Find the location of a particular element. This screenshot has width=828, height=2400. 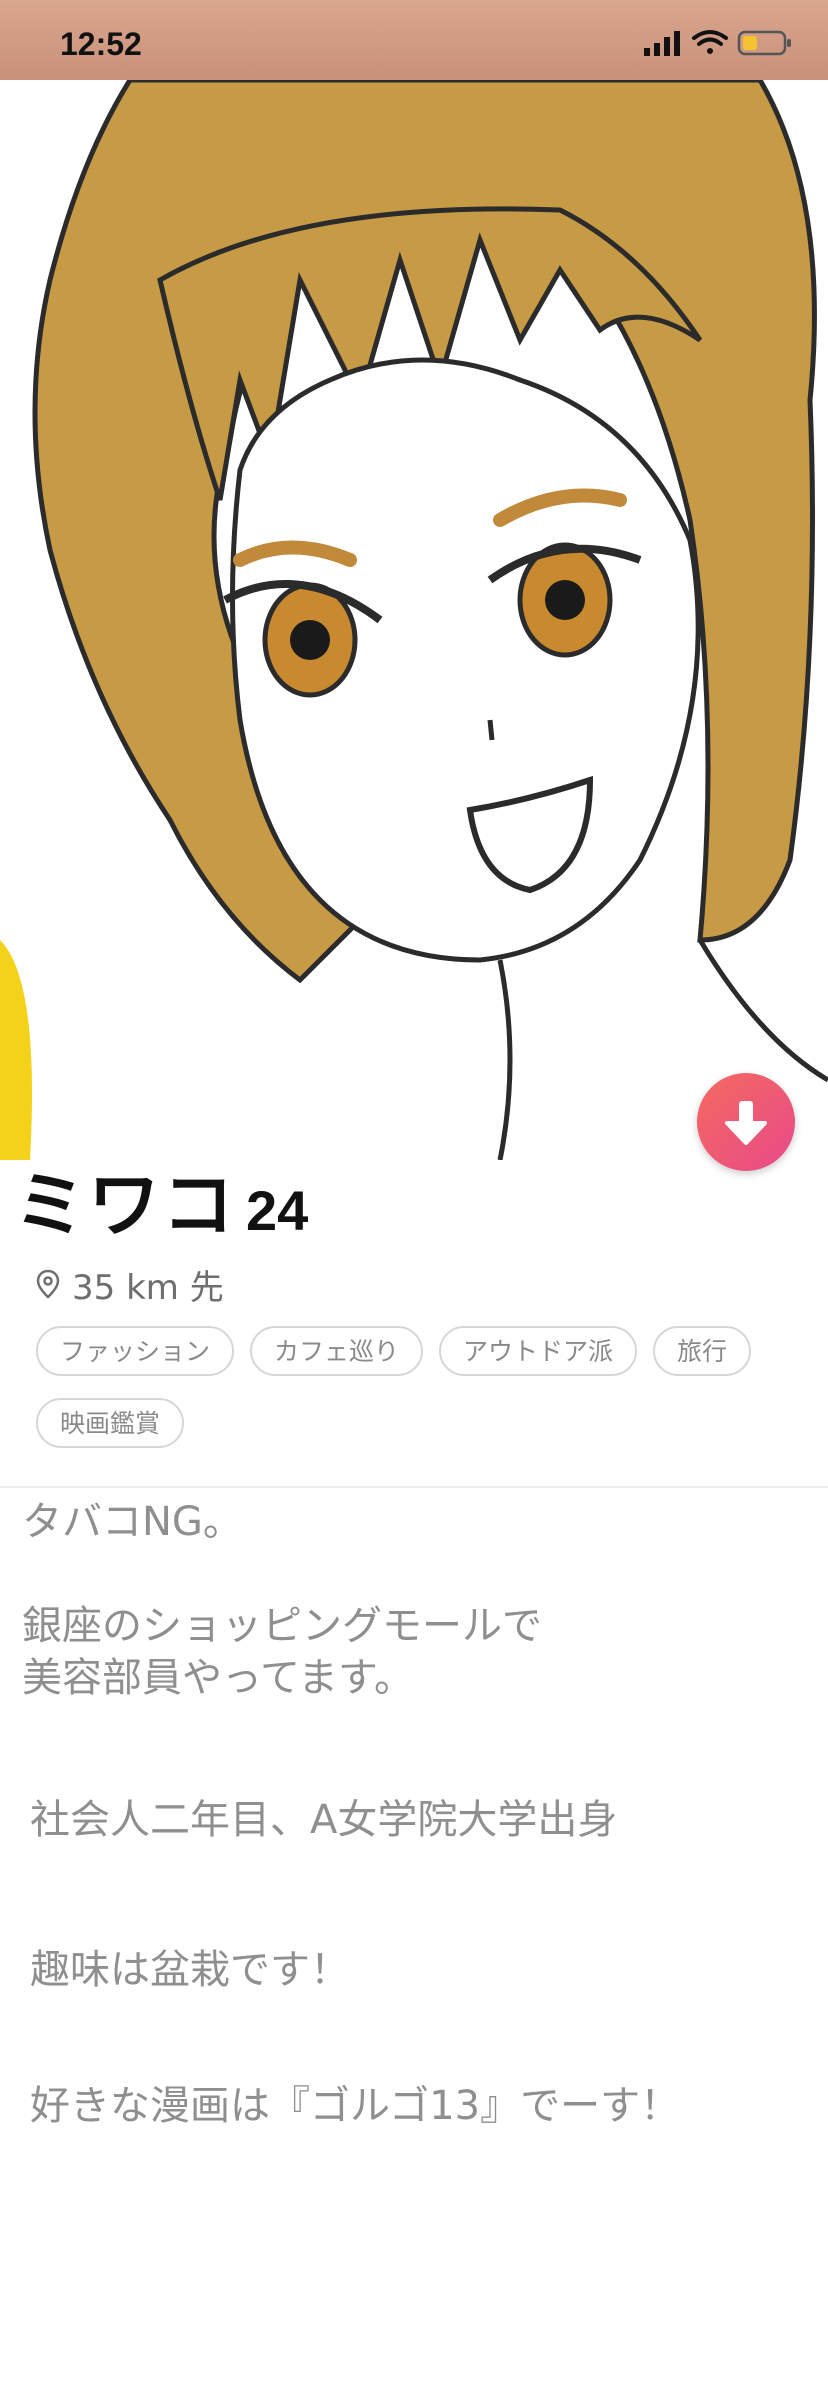

bio-line: 銀座のショッピングモールで is located at coordinates (282, 1626).